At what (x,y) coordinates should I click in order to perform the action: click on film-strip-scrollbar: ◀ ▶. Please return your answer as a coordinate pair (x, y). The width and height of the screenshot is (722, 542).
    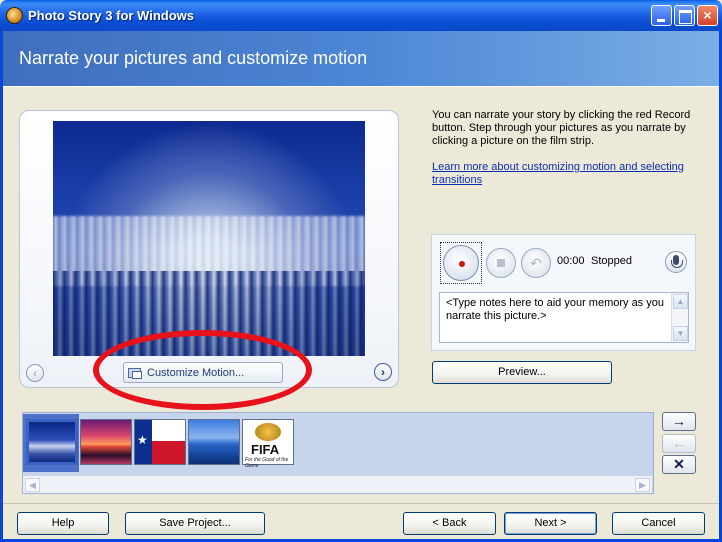
    Looking at the image, I should click on (337, 484).